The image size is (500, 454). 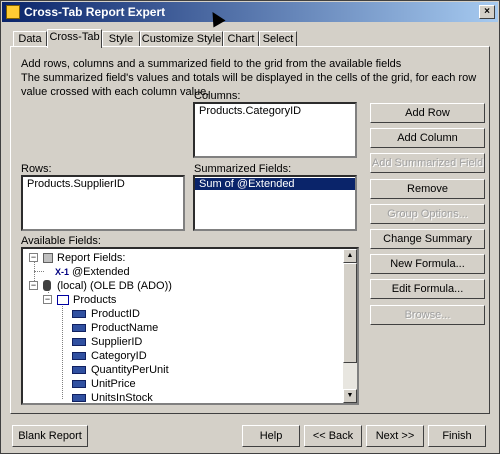 I want to click on app-icon, so click(x=13, y=12).